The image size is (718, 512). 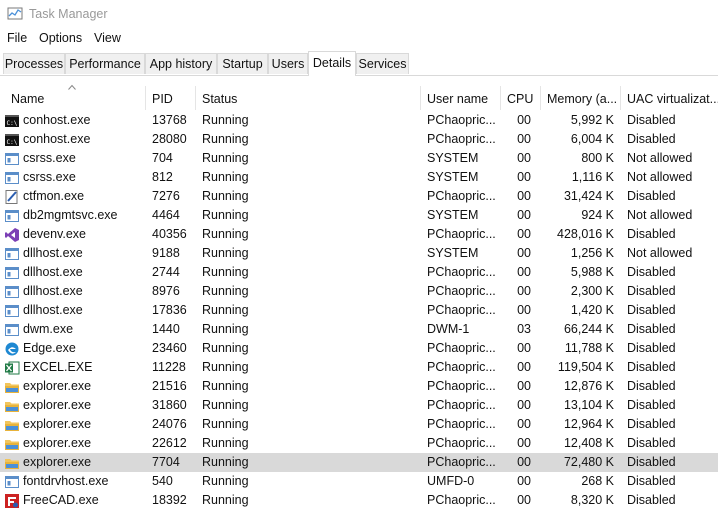 I want to click on menu-file: File, so click(x=17, y=38).